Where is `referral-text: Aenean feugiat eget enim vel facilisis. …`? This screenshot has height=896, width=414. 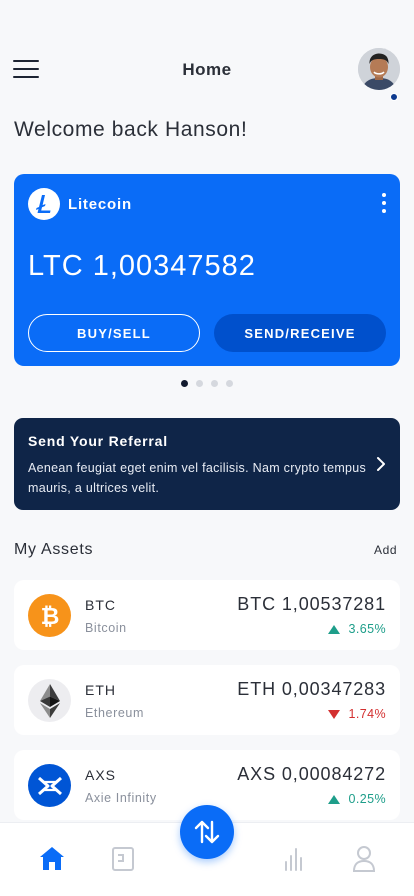
referral-text: Aenean feugiat eget enim vel facilisis. … is located at coordinates (197, 478).